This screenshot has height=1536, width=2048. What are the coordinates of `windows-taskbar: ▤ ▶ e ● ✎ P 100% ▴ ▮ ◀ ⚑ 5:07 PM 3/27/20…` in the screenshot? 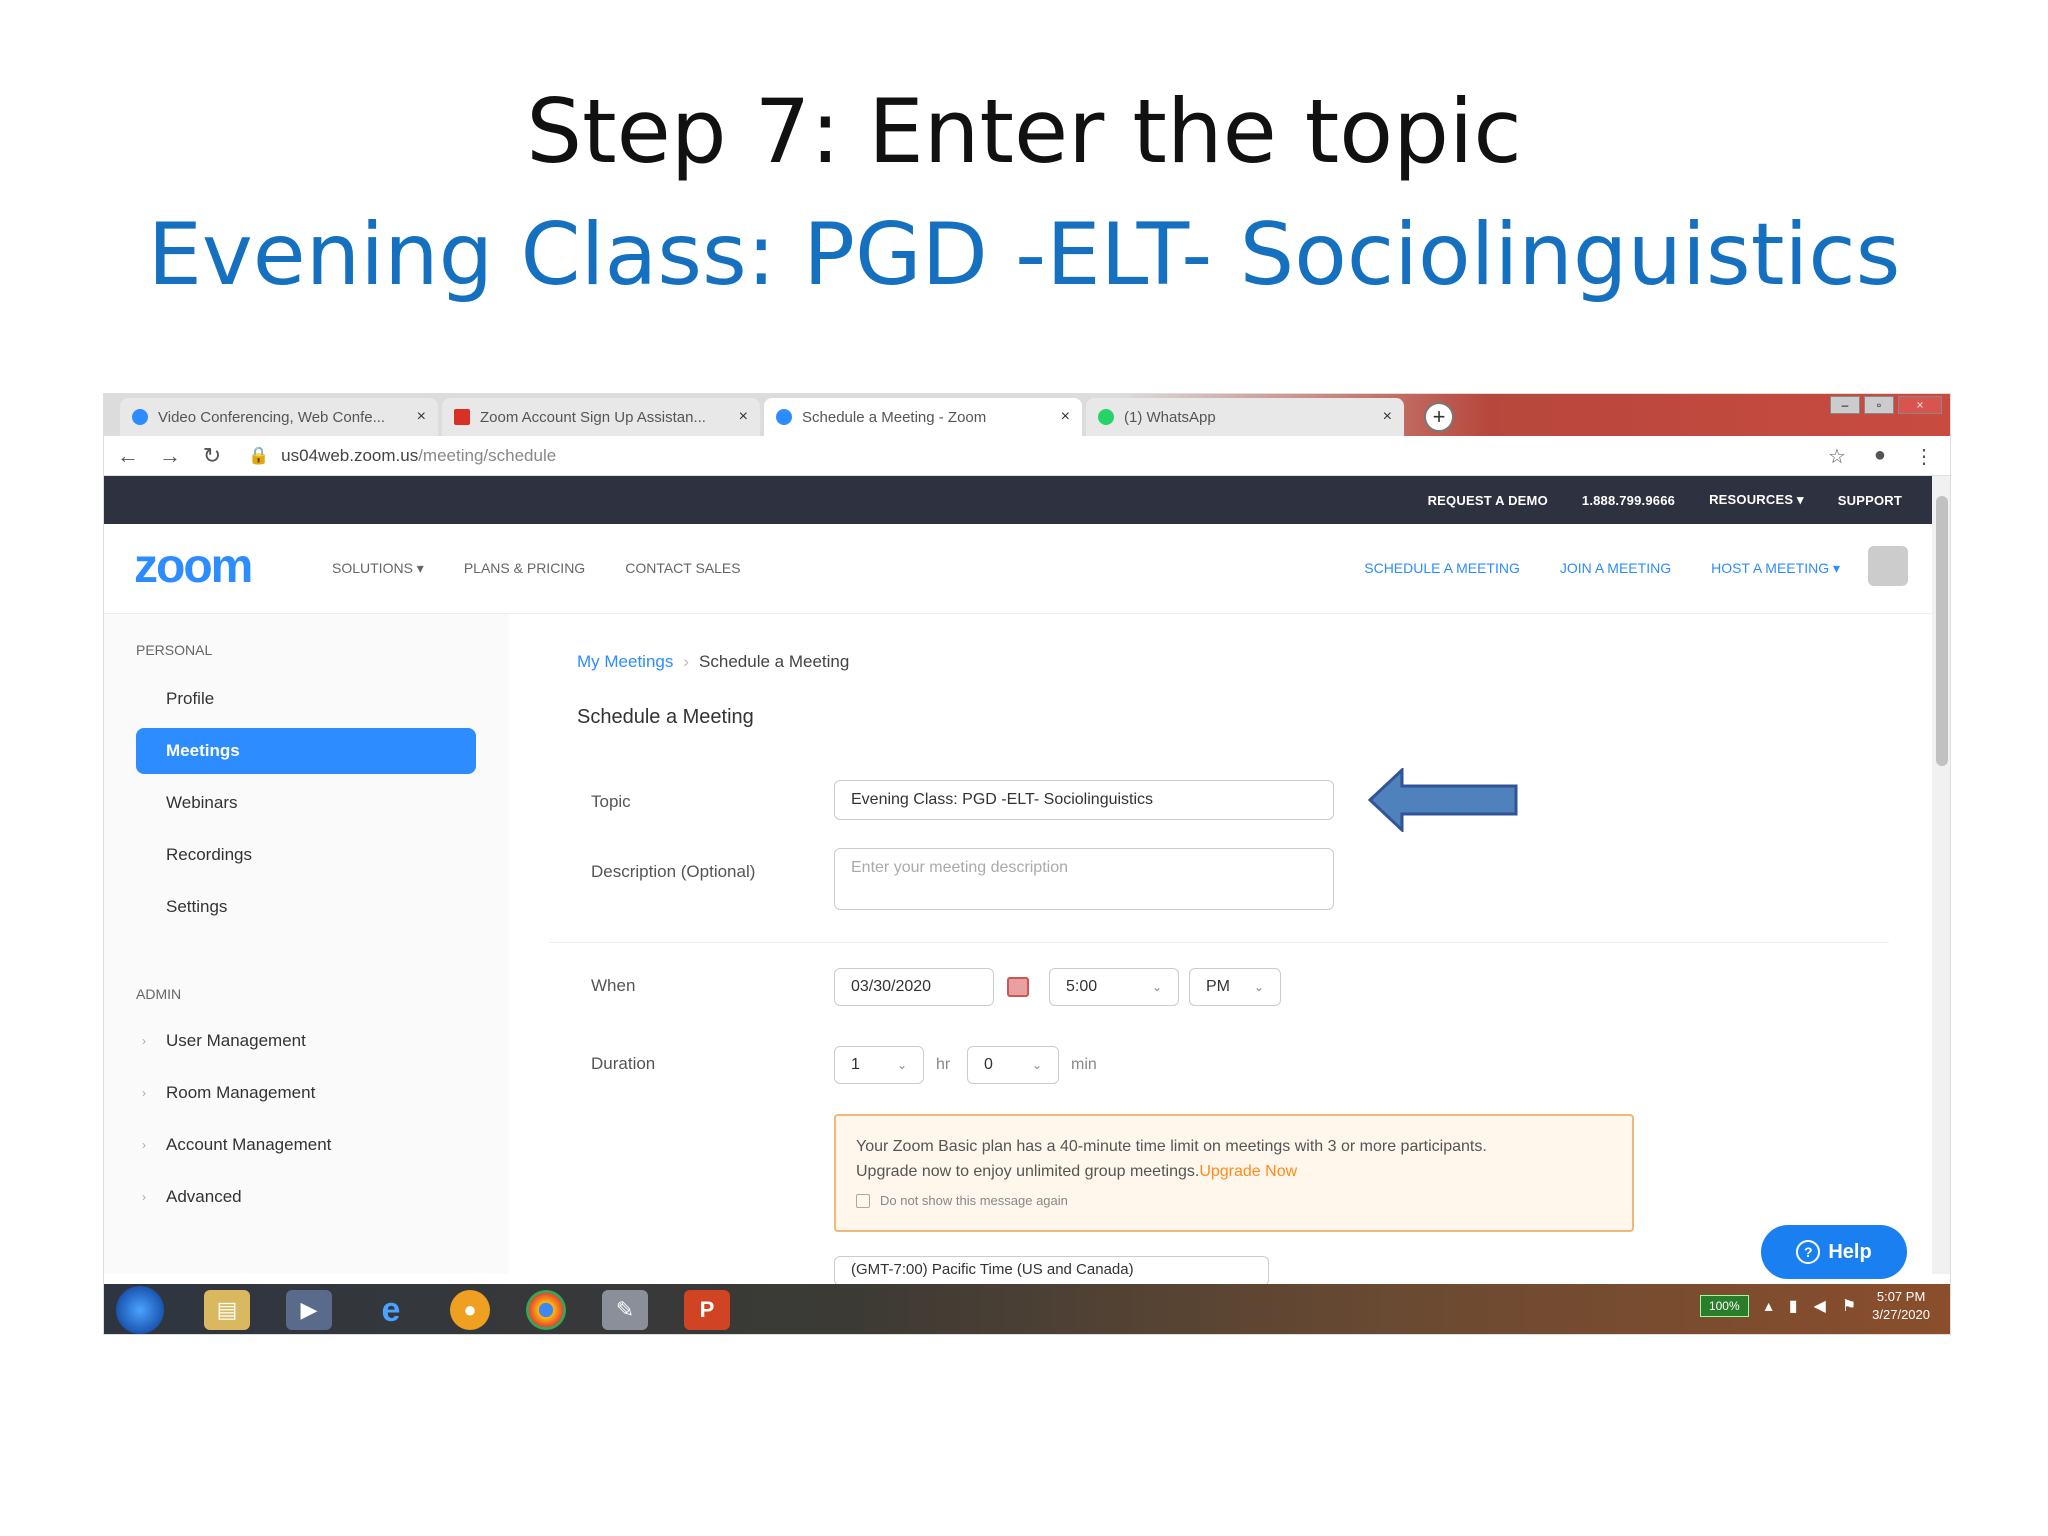 It's located at (1027, 1309).